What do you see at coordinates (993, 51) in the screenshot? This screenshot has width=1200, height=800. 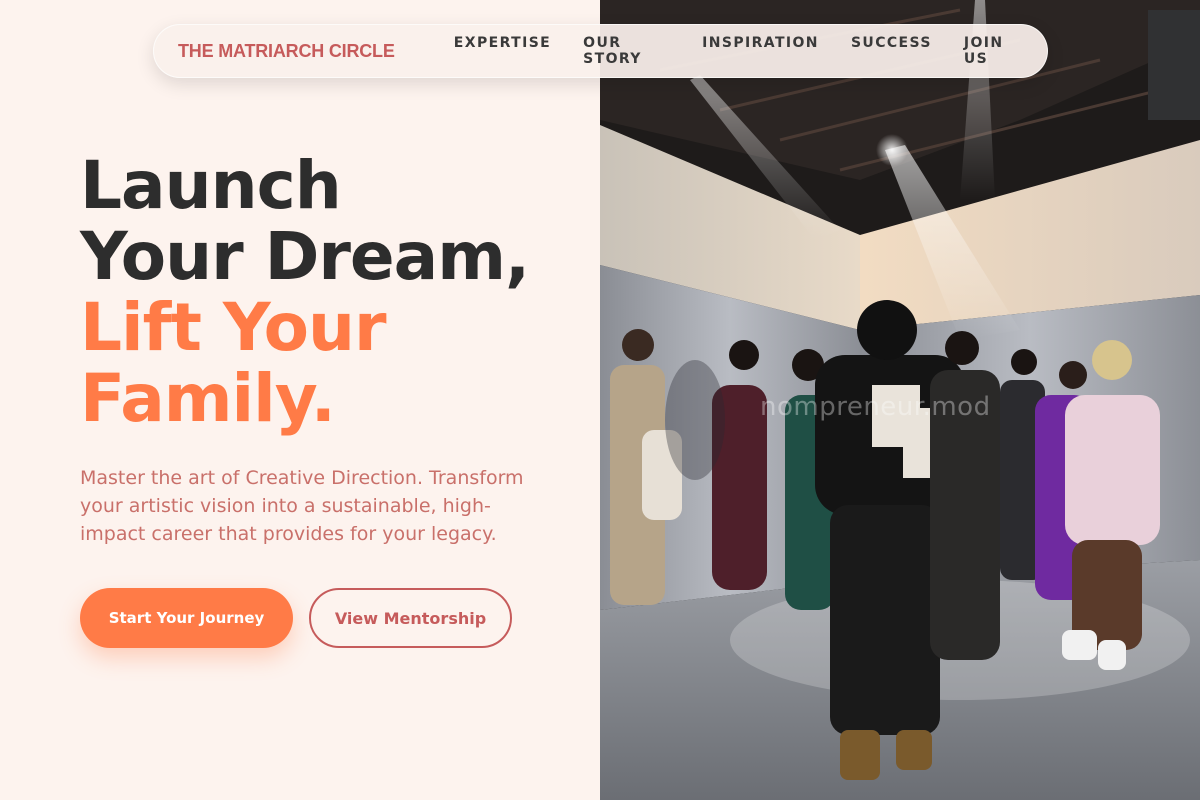 I see `nav-link-join-us: JOIN US` at bounding box center [993, 51].